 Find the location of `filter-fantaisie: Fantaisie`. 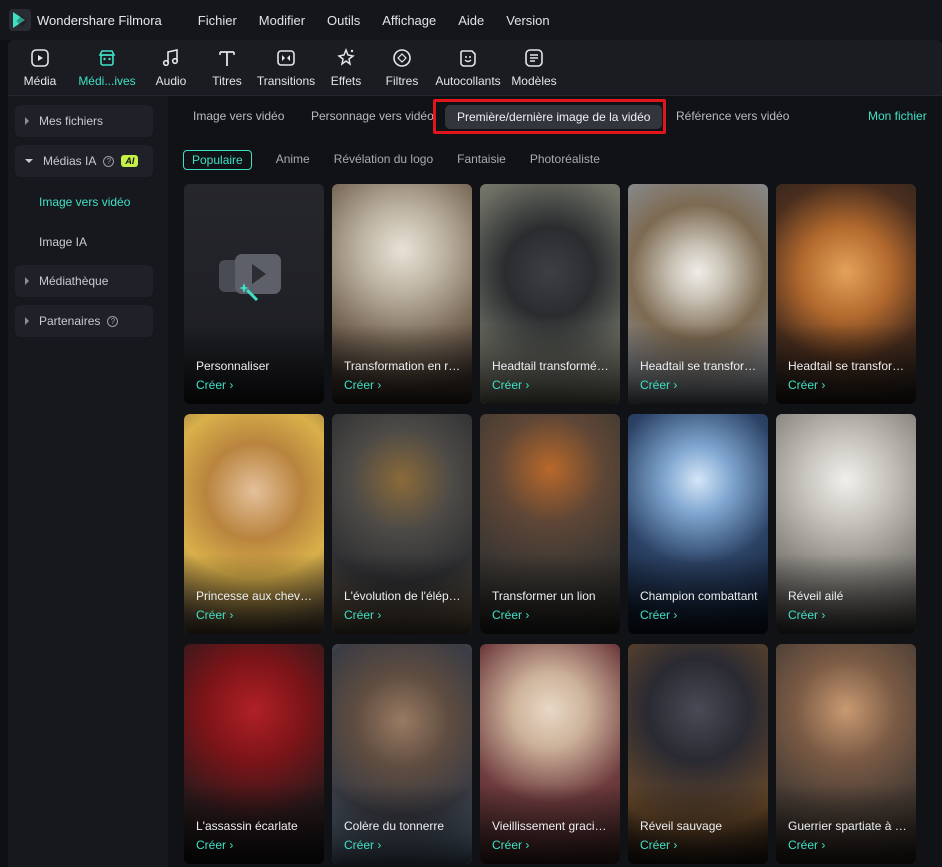

filter-fantaisie: Fantaisie is located at coordinates (481, 160).